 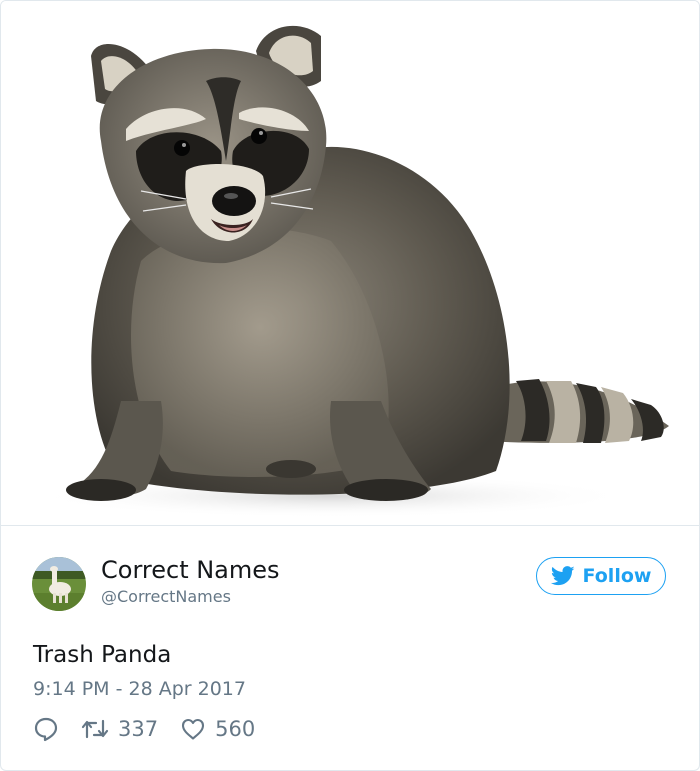 What do you see at coordinates (617, 576) in the screenshot?
I see `follow-label: Follow` at bounding box center [617, 576].